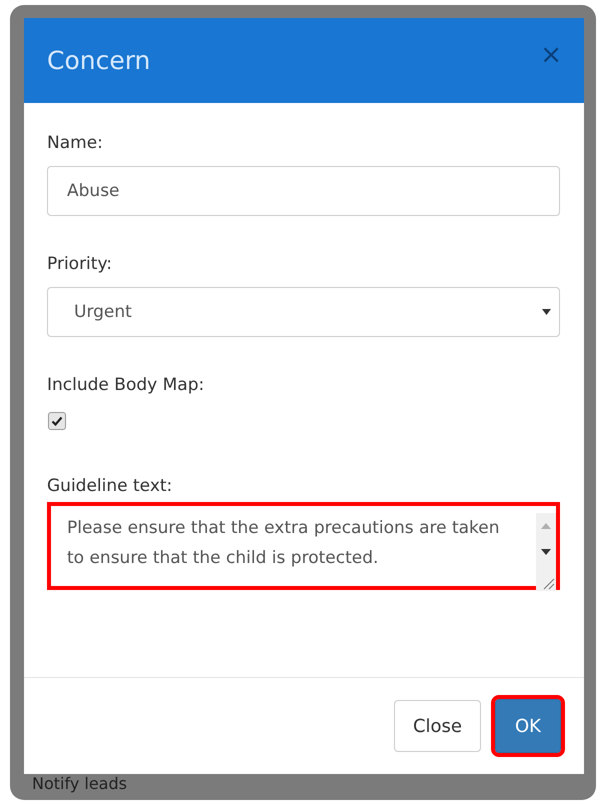  I want to click on priority-dropdown: Urgent, so click(303, 312).